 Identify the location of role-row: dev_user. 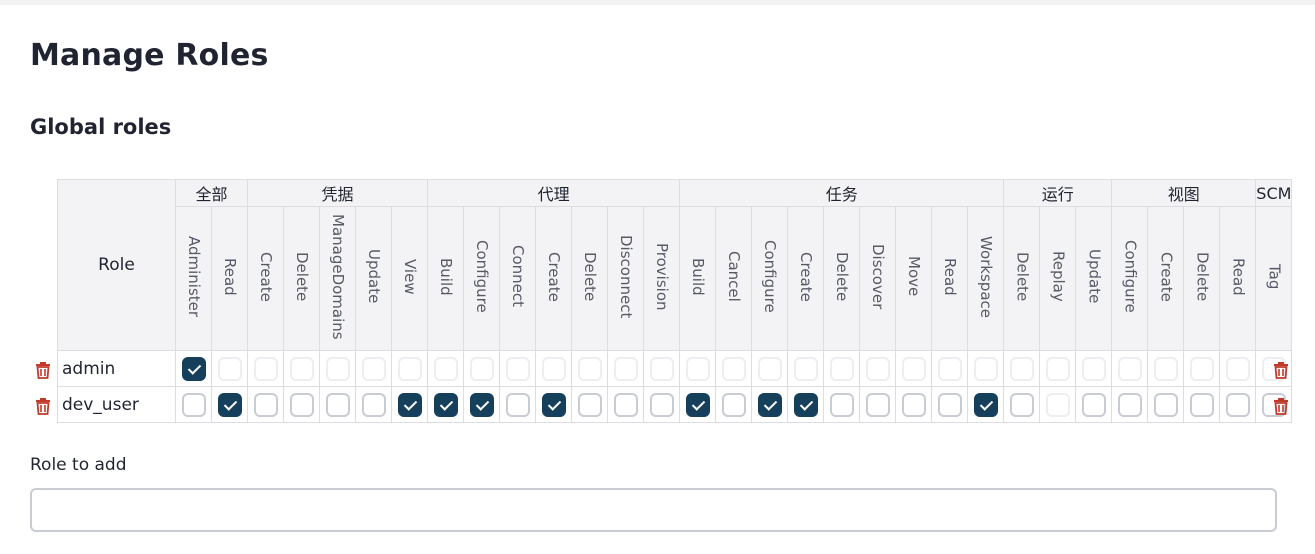
(675, 404).